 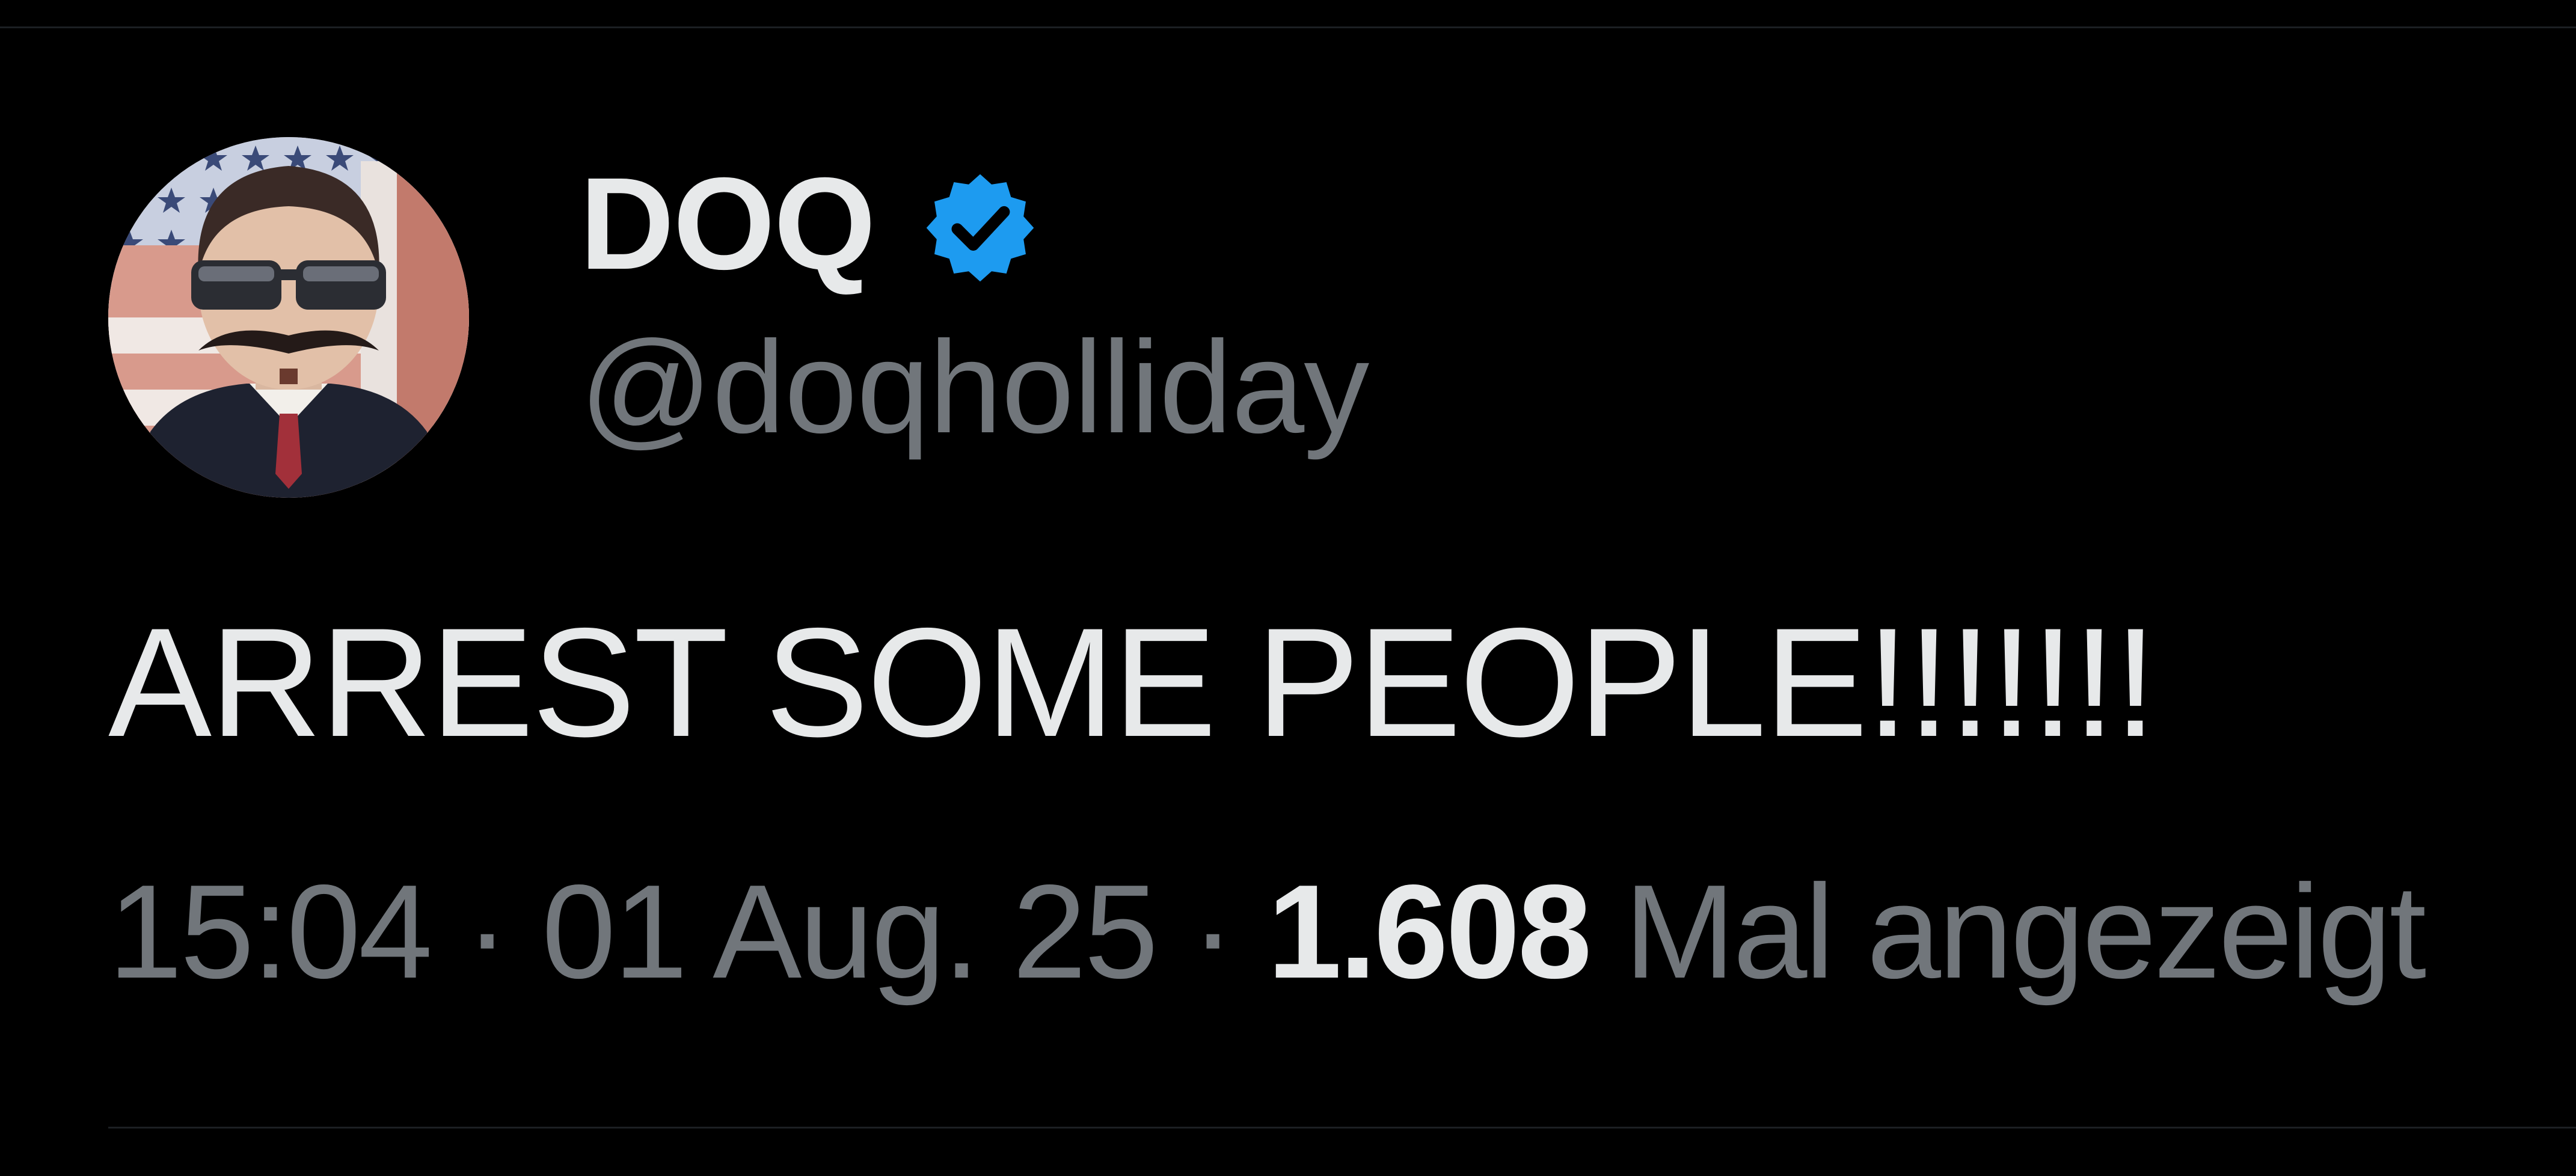 What do you see at coordinates (270, 931) in the screenshot?
I see `tweet-time: 15:04` at bounding box center [270, 931].